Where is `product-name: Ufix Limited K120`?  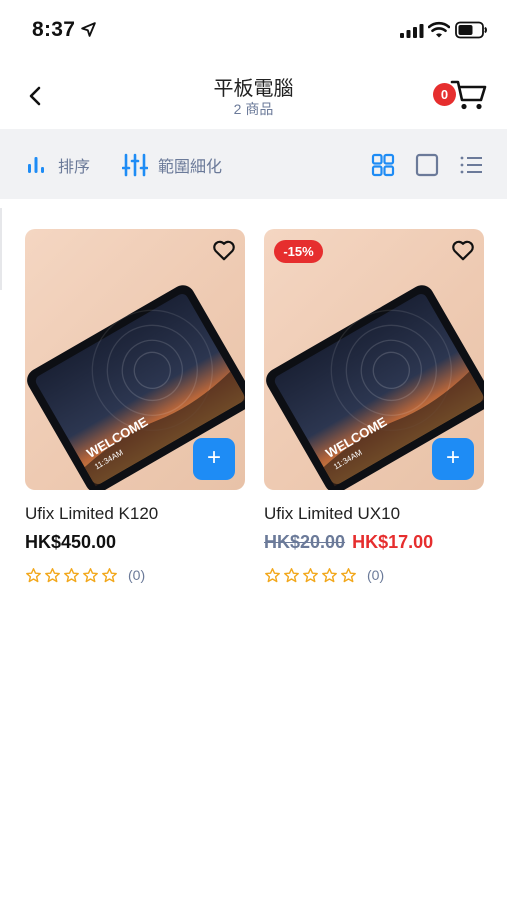 product-name: Ufix Limited K120 is located at coordinates (135, 514).